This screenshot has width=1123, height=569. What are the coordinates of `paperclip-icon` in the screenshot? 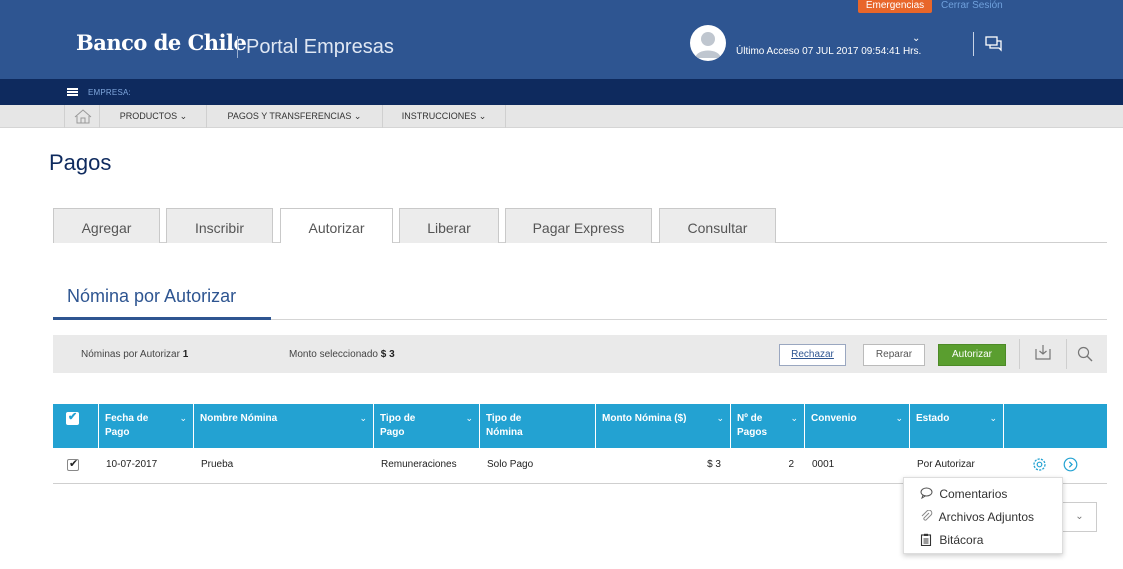 It's located at (928, 517).